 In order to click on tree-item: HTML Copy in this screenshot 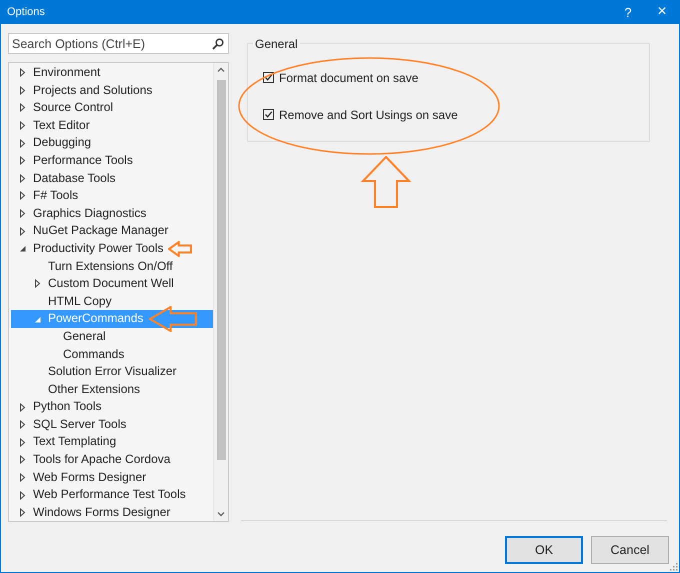, I will do `click(112, 301)`.